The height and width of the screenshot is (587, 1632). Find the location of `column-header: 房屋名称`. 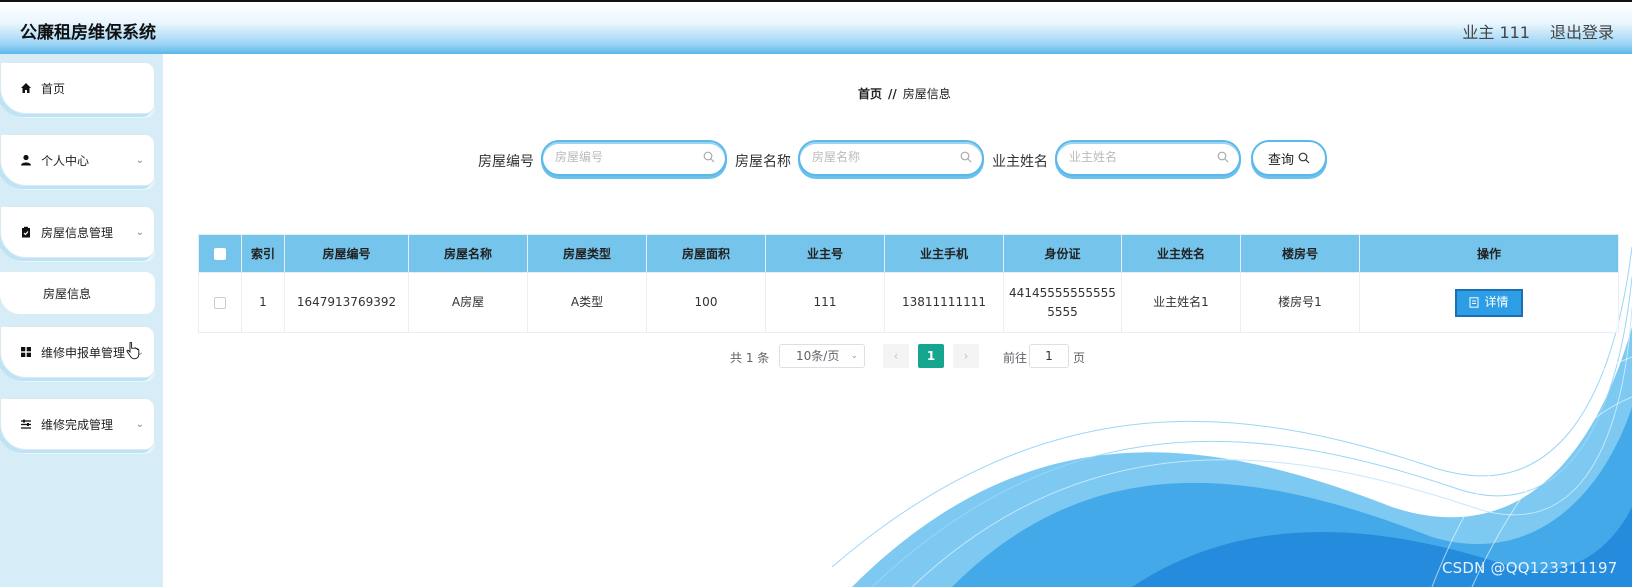

column-header: 房屋名称 is located at coordinates (468, 253).